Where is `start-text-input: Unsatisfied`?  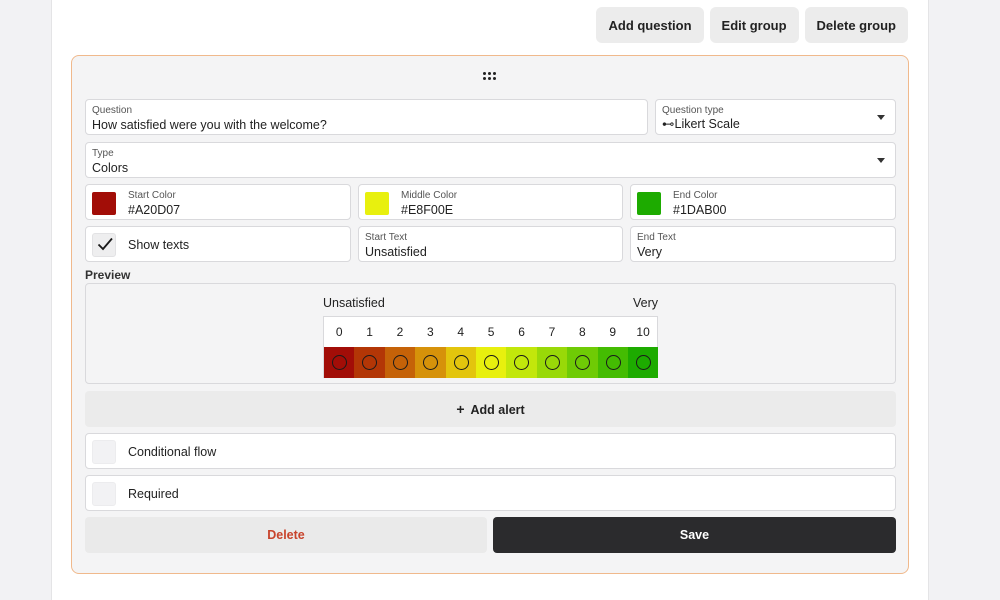
start-text-input: Unsatisfied is located at coordinates (396, 252).